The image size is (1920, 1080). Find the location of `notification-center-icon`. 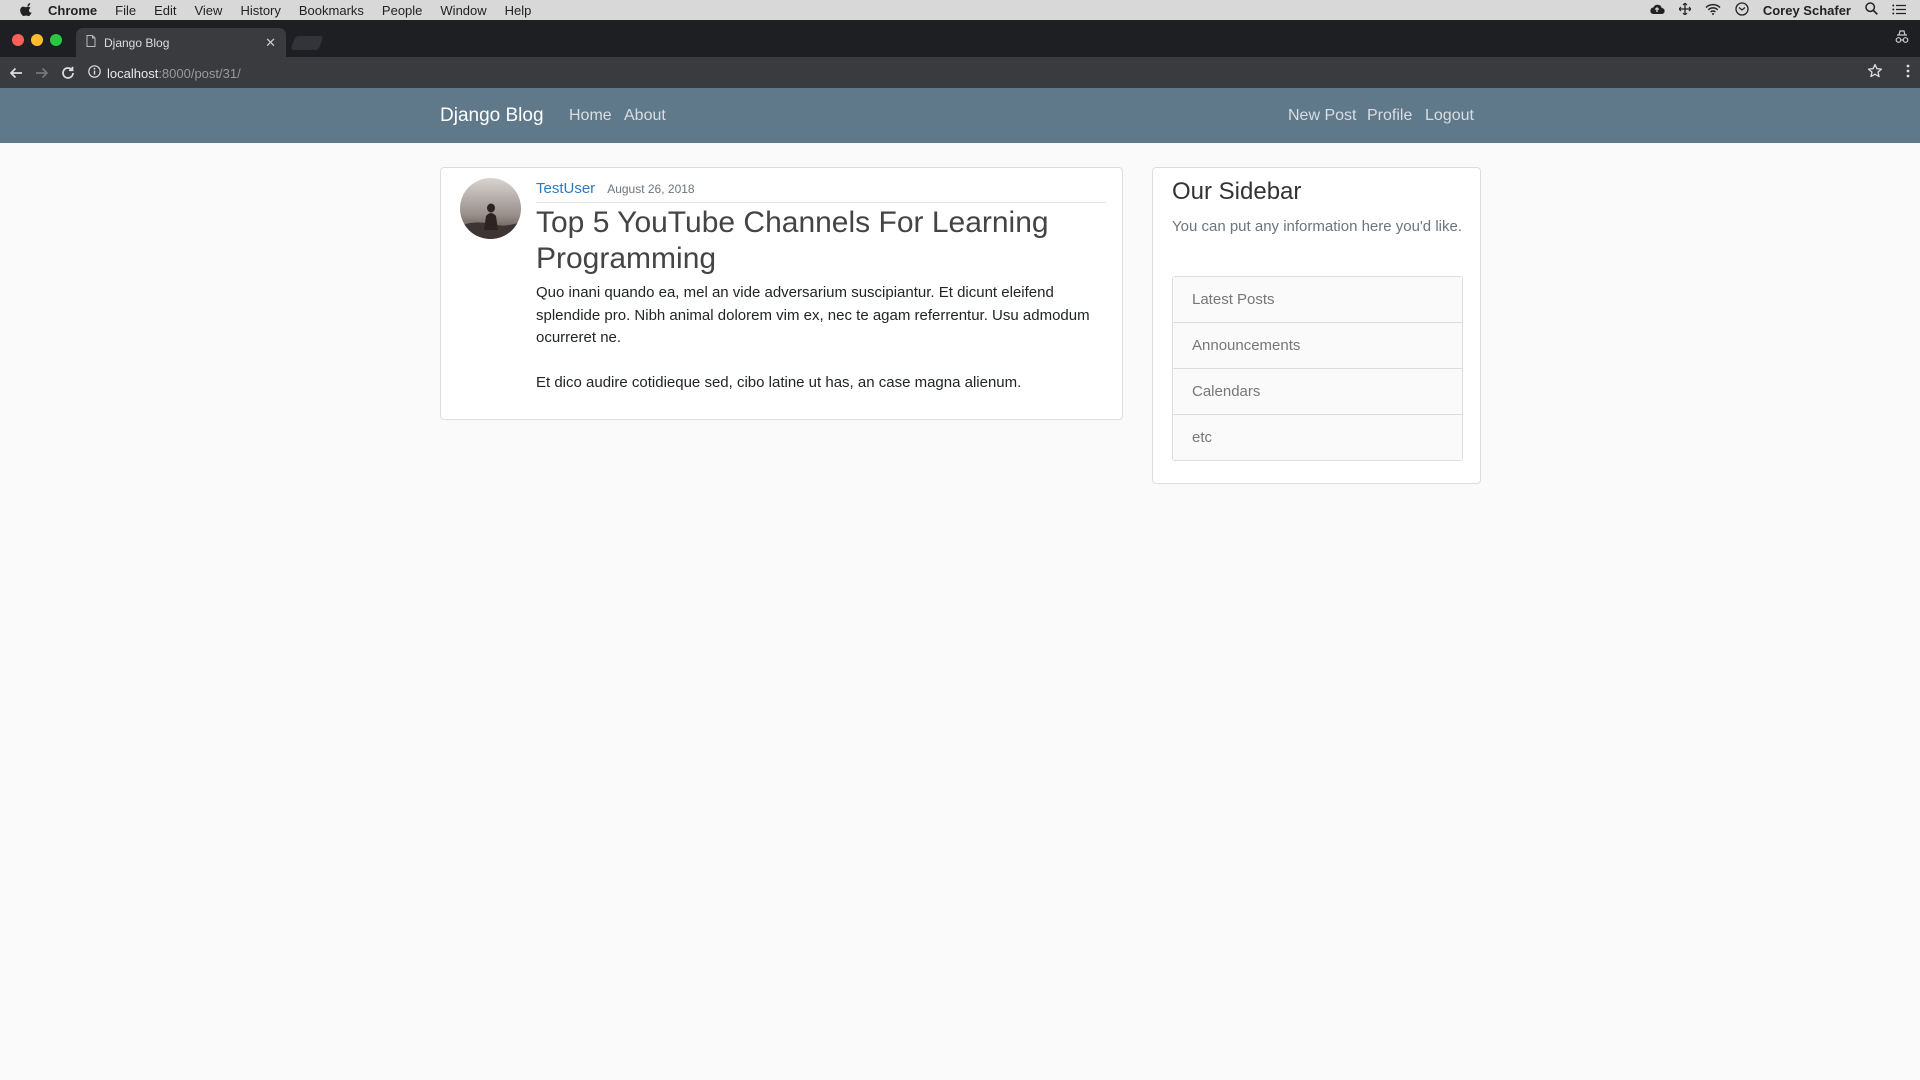

notification-center-icon is located at coordinates (1899, 10).